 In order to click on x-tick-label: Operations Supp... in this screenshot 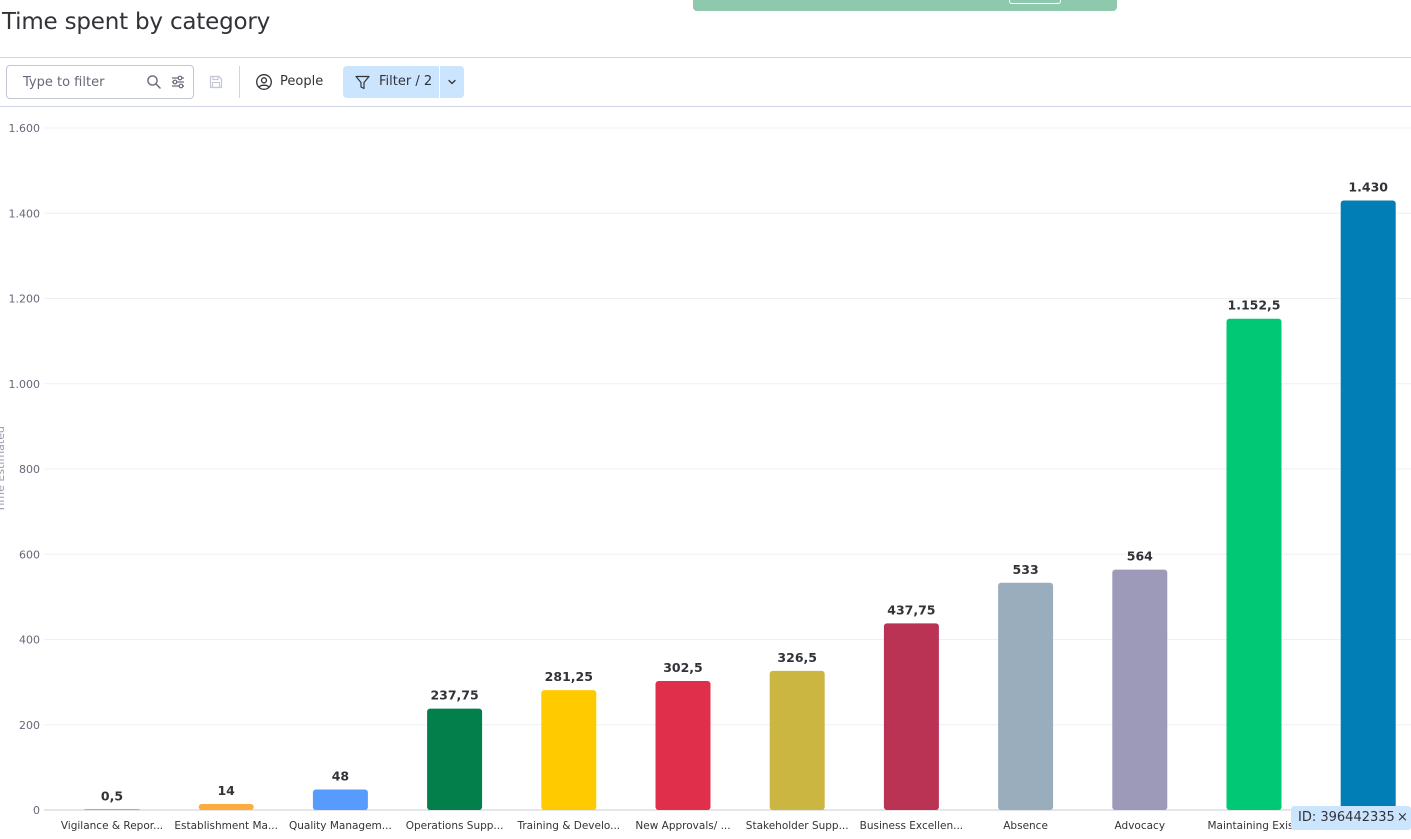, I will do `click(455, 826)`.